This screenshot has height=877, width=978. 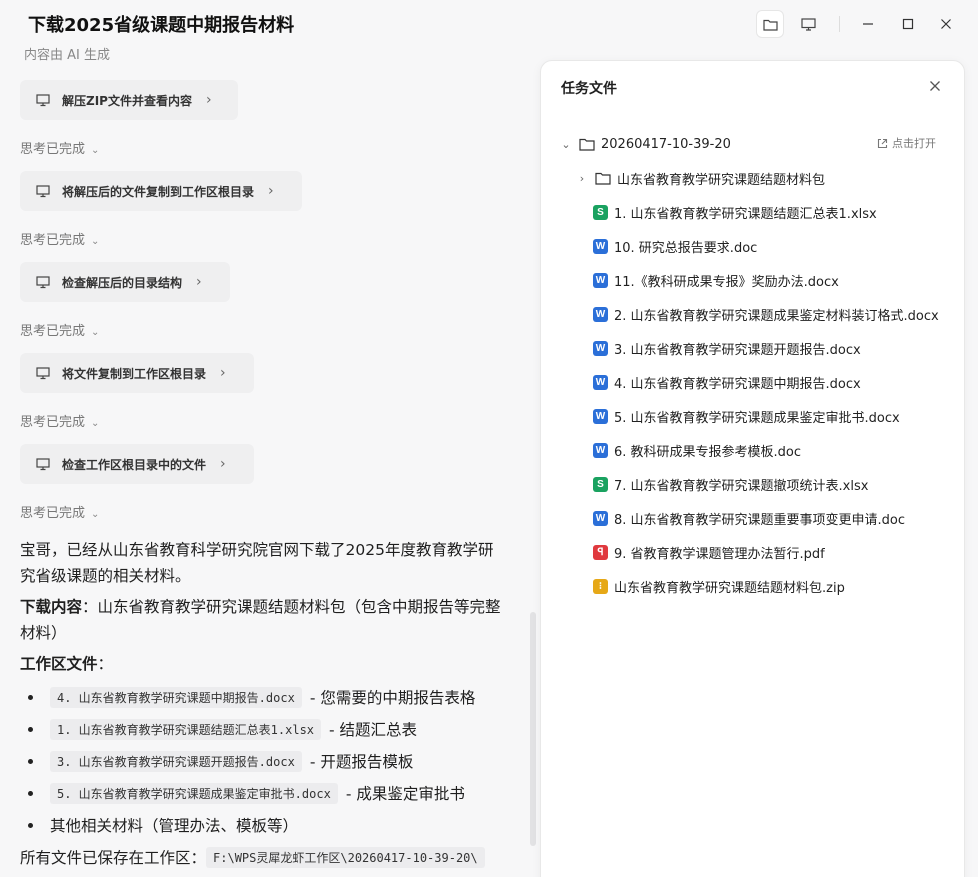 What do you see at coordinates (67, 55) in the screenshot?
I see `ai-generated-note: 内容由 AI 生成` at bounding box center [67, 55].